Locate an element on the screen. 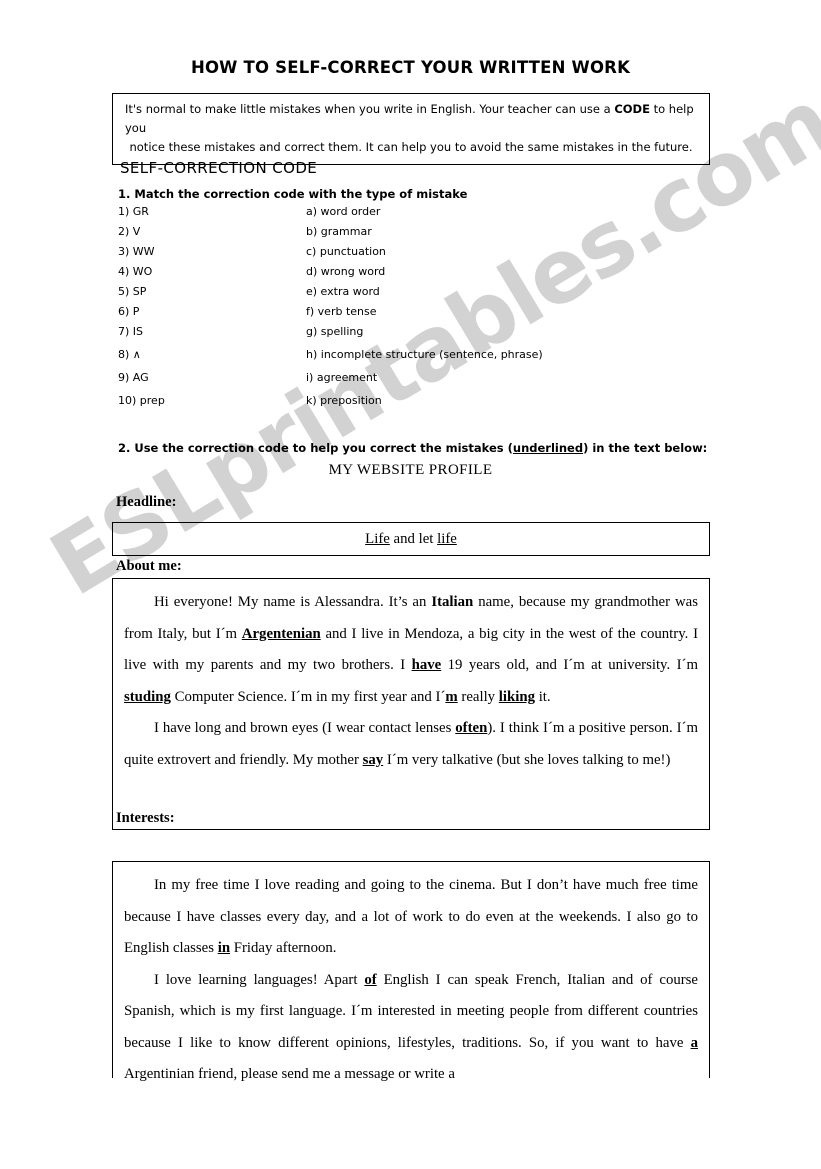  intro-code-word: CODE is located at coordinates (632, 109).